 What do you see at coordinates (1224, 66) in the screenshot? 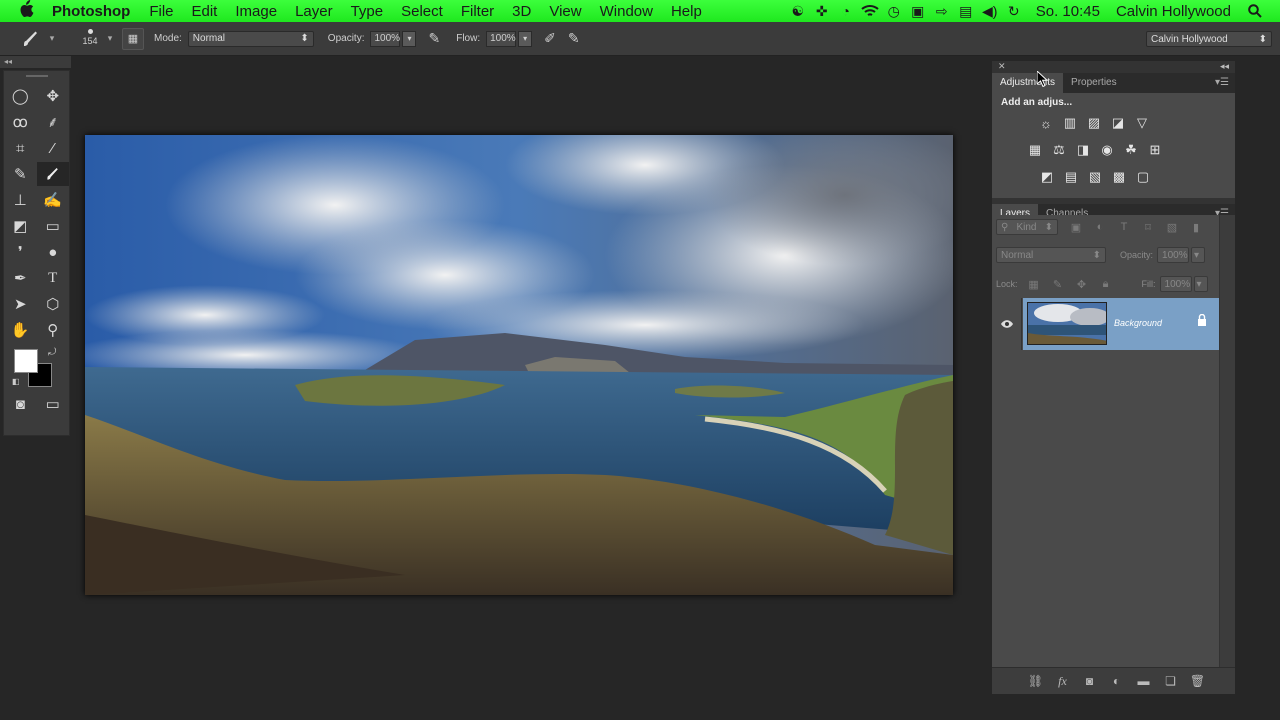
I see `collapse-dock-icon: ◂◂` at bounding box center [1224, 66].